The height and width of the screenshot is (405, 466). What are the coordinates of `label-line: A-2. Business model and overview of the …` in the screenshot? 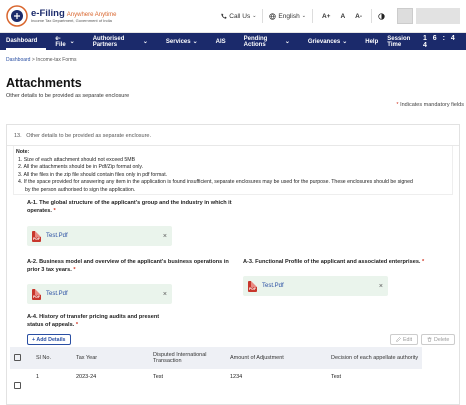 It's located at (128, 262).